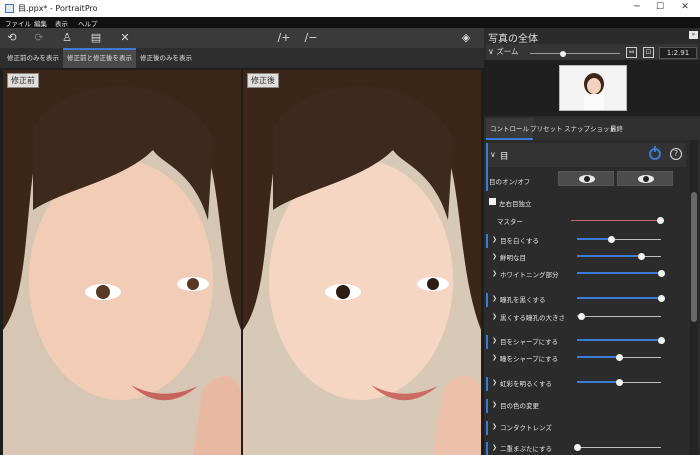  I want to click on after-label: 修正後, so click(263, 80).